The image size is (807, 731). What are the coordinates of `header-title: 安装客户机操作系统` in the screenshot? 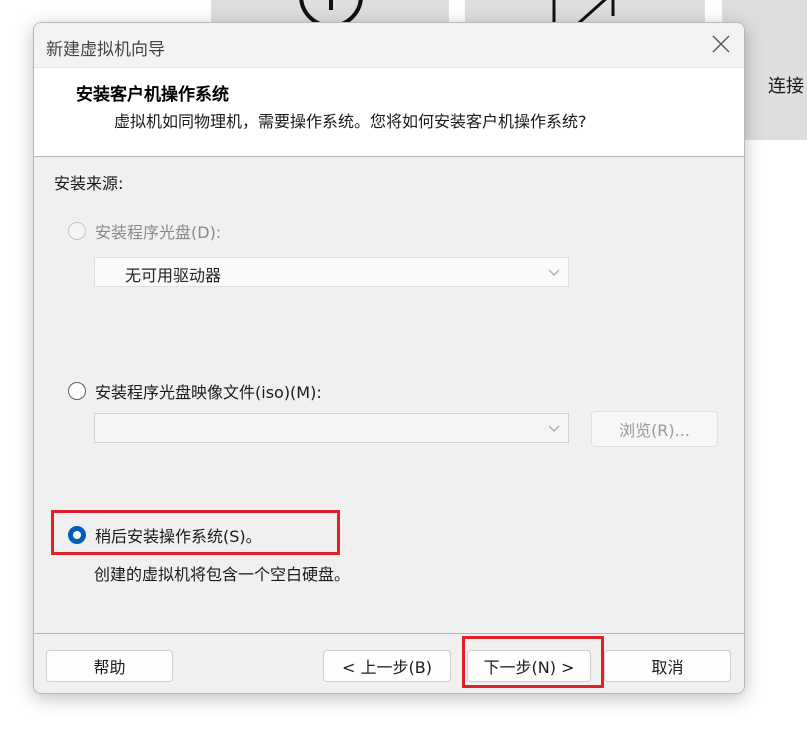 It's located at (152, 95).